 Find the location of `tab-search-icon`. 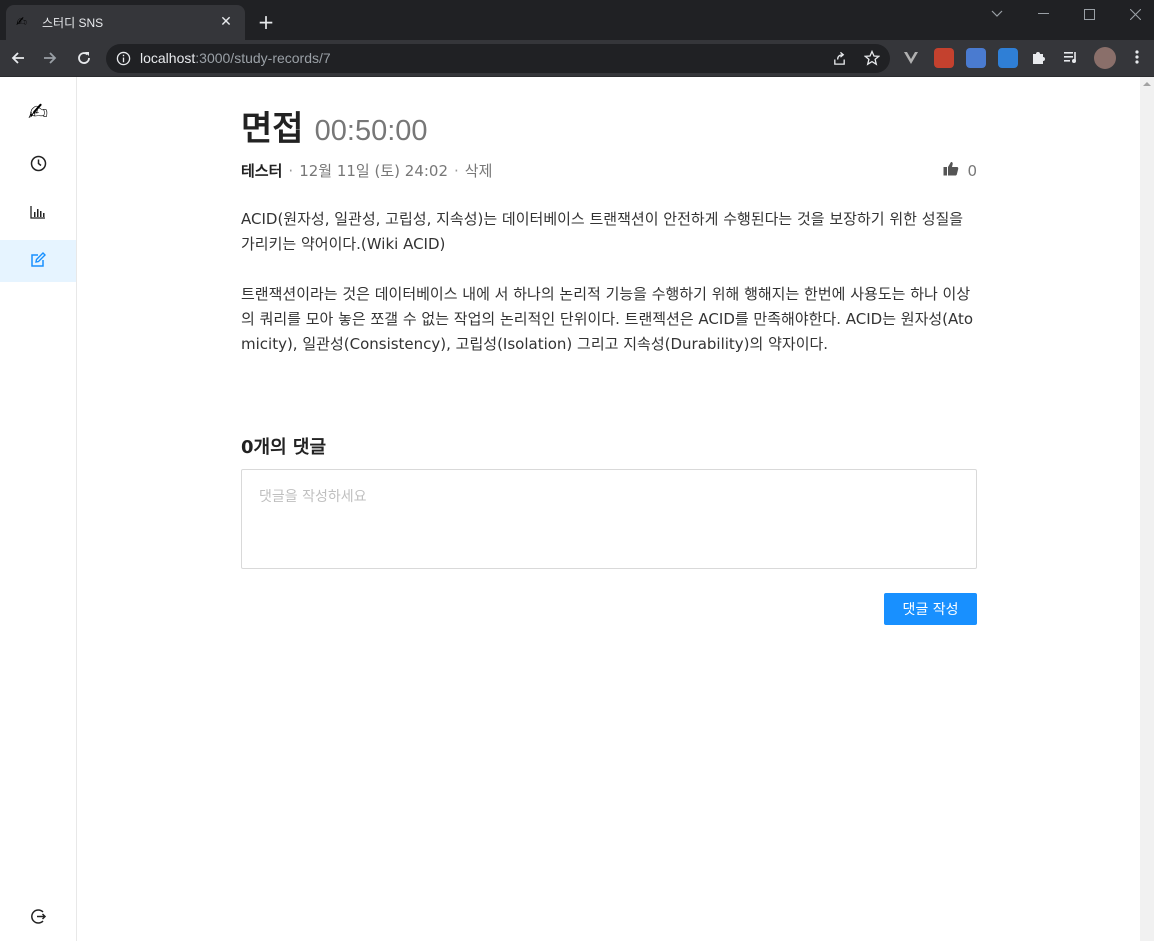

tab-search-icon is located at coordinates (997, 14).